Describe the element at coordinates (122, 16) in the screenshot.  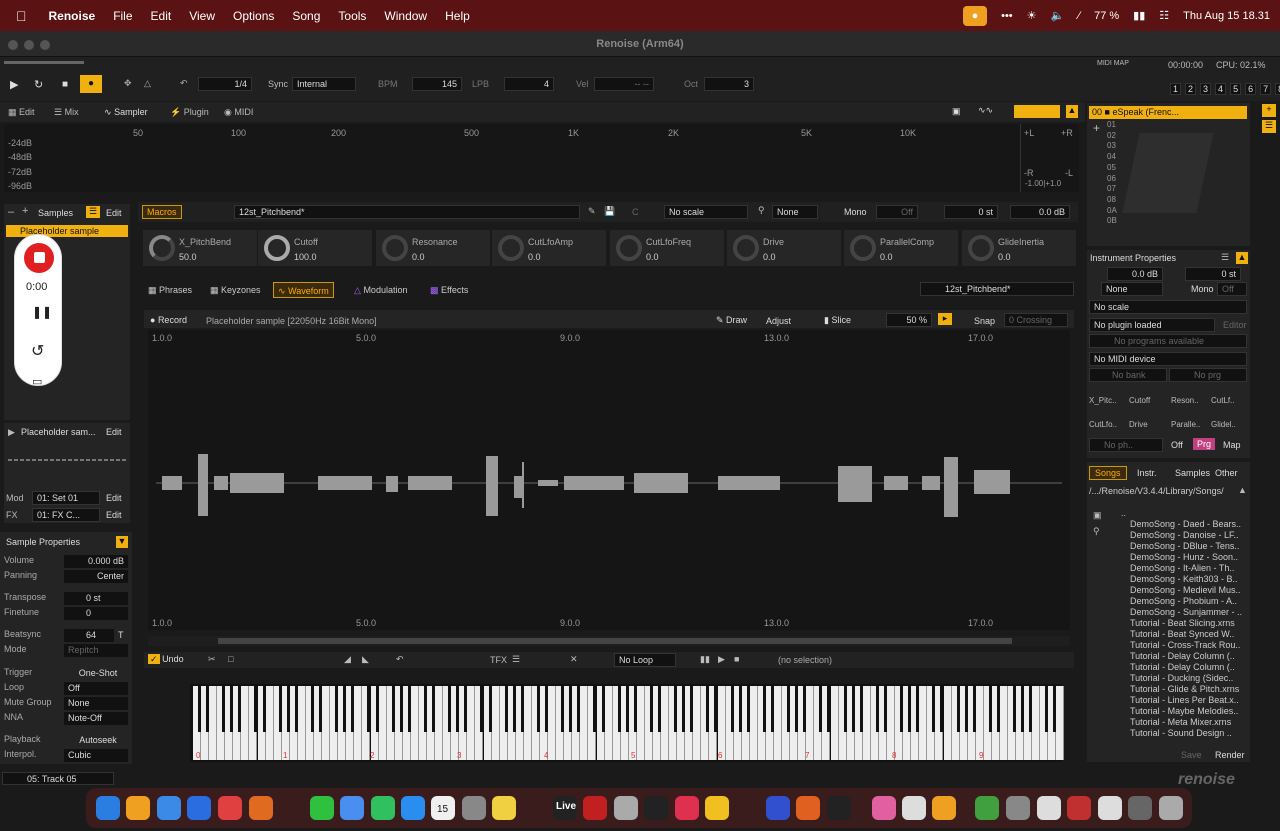
I see `menu-file: File` at that location.